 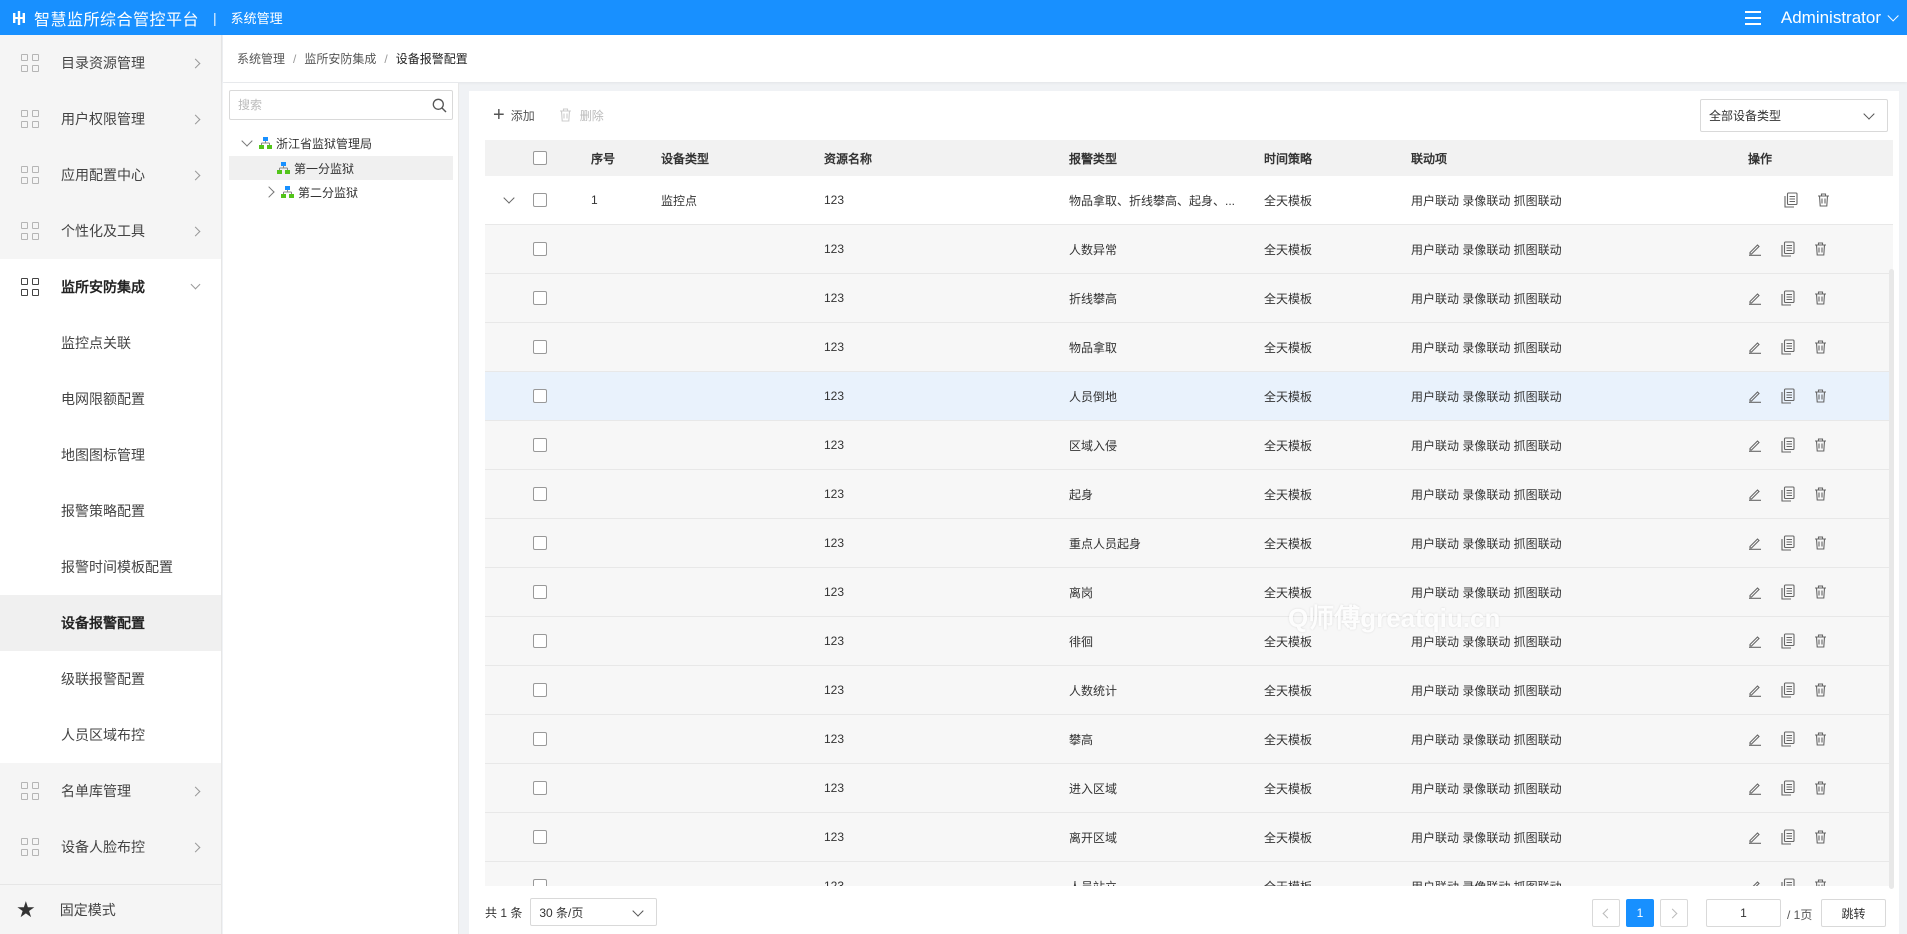 What do you see at coordinates (110, 847) in the screenshot?
I see `sidebar-item-face-control: 设备人脸布控` at bounding box center [110, 847].